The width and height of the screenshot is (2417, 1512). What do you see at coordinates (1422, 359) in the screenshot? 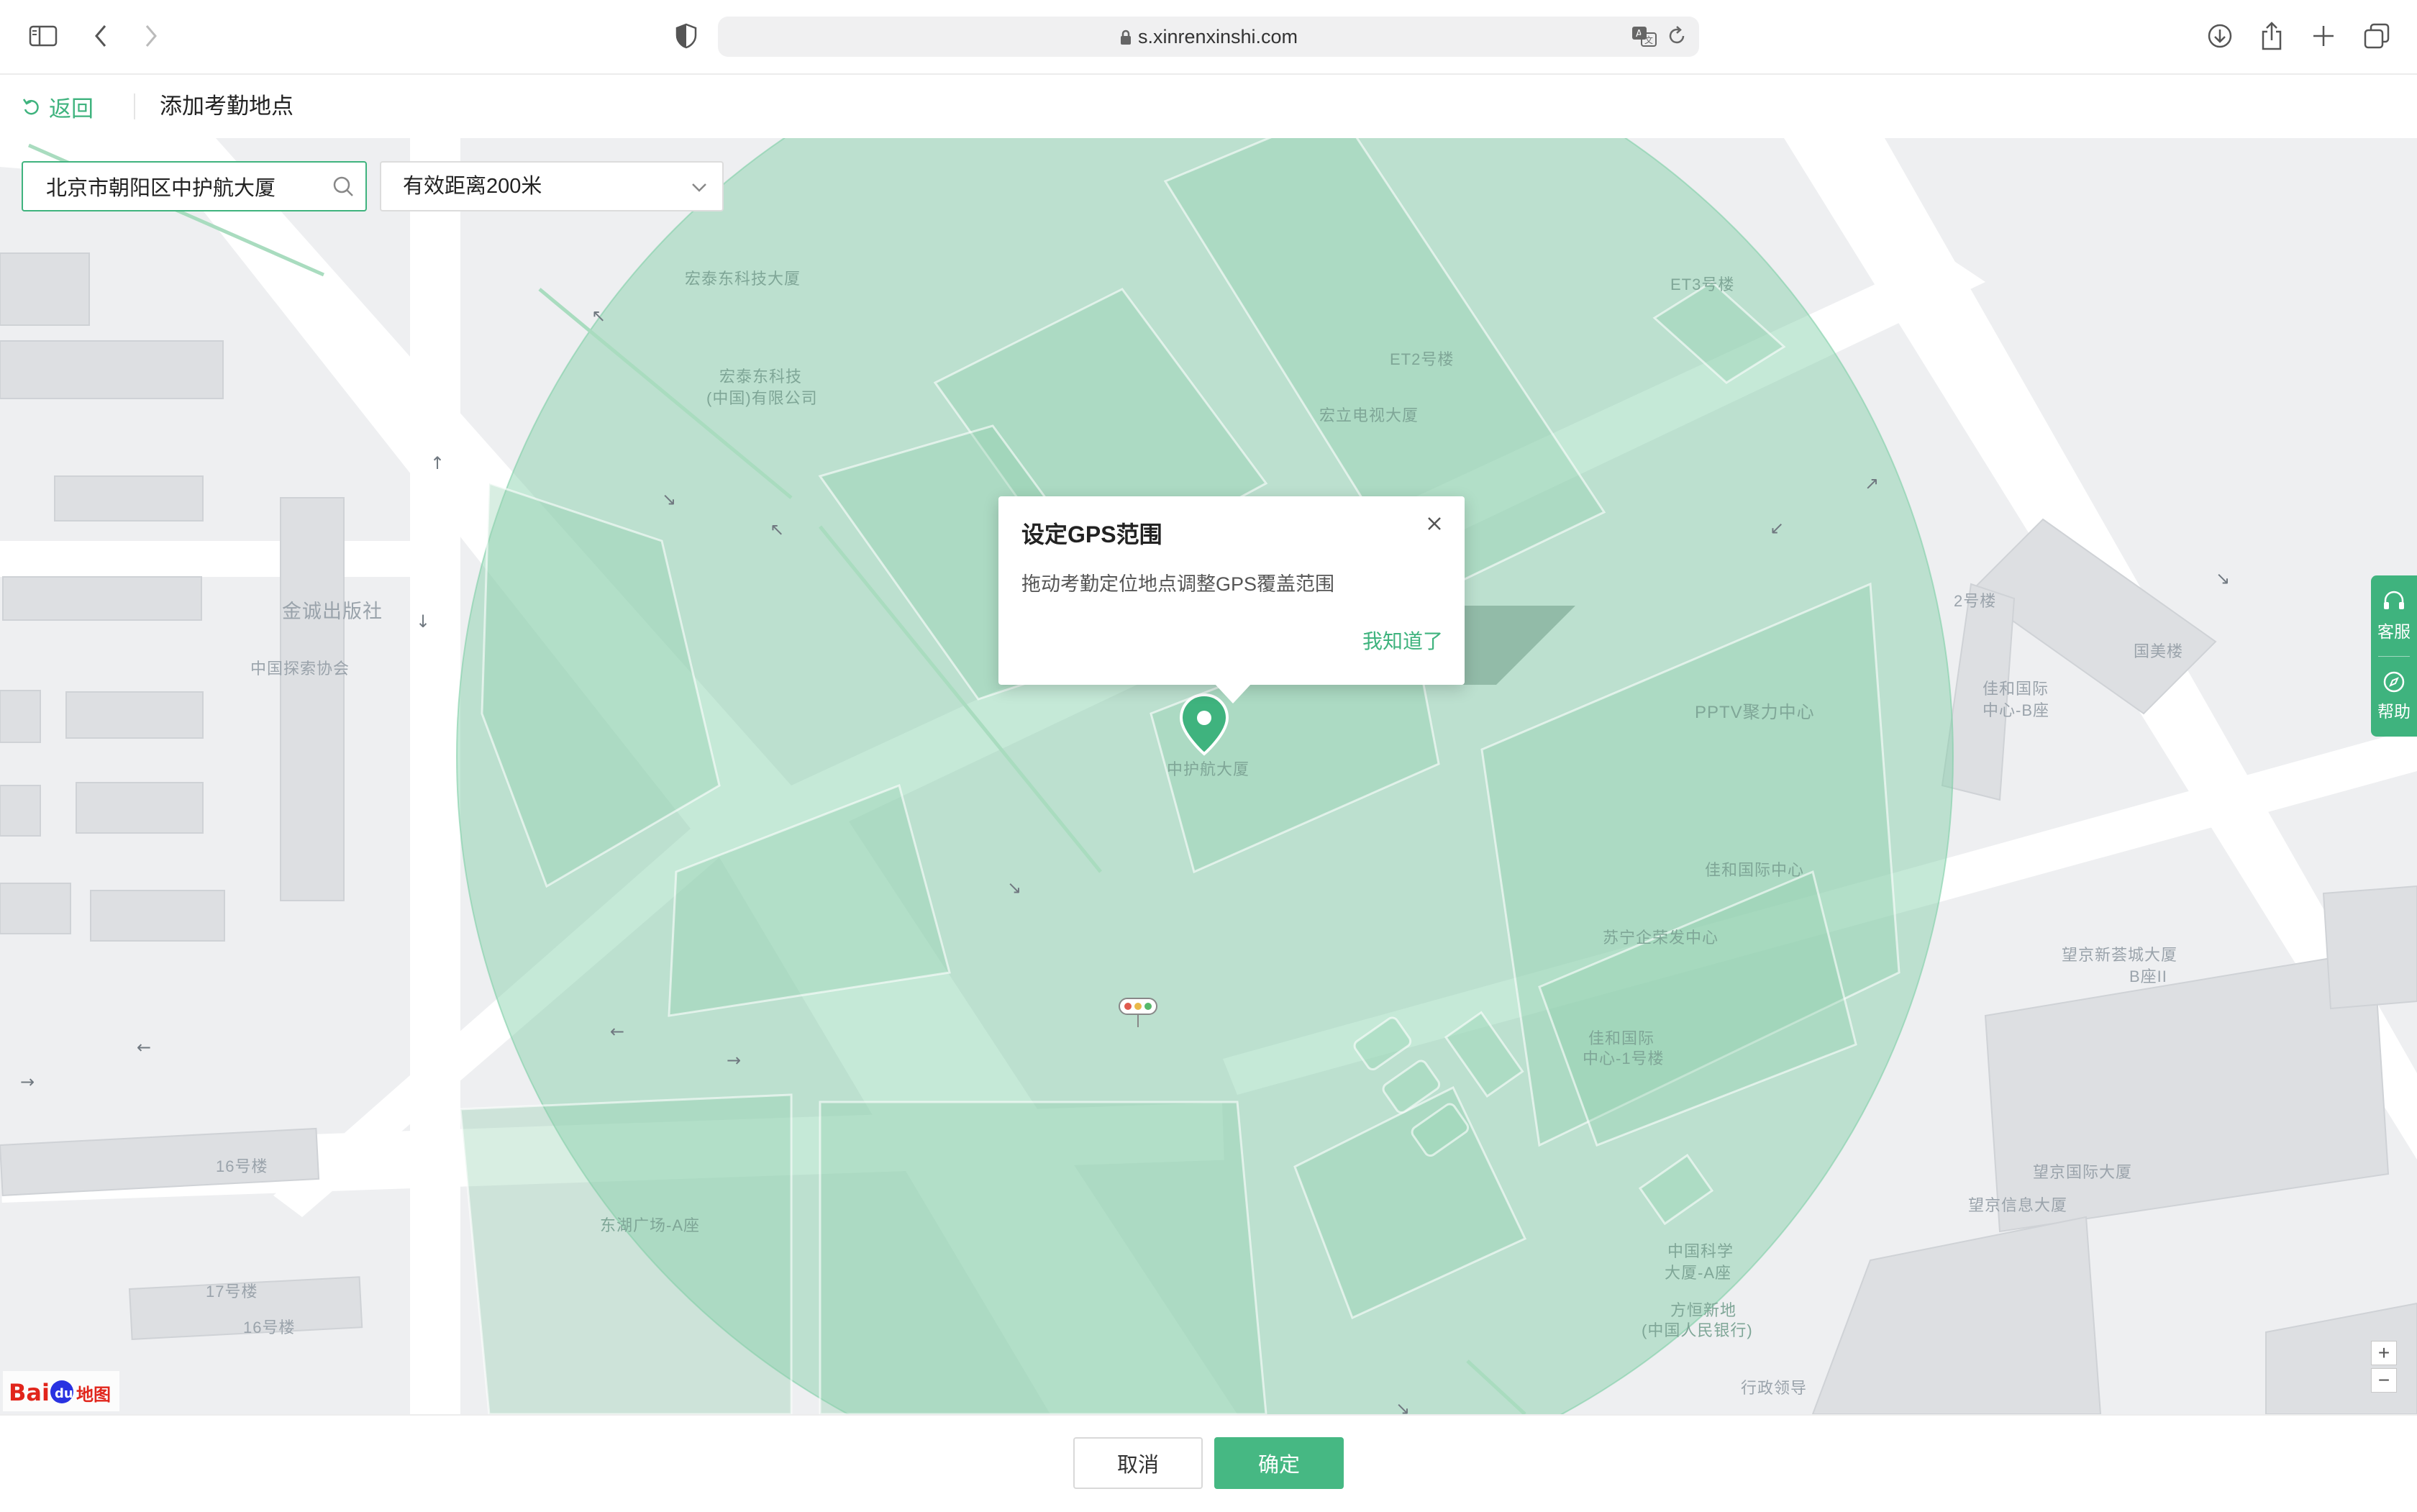
I see `map-label: ET2号楼` at bounding box center [1422, 359].